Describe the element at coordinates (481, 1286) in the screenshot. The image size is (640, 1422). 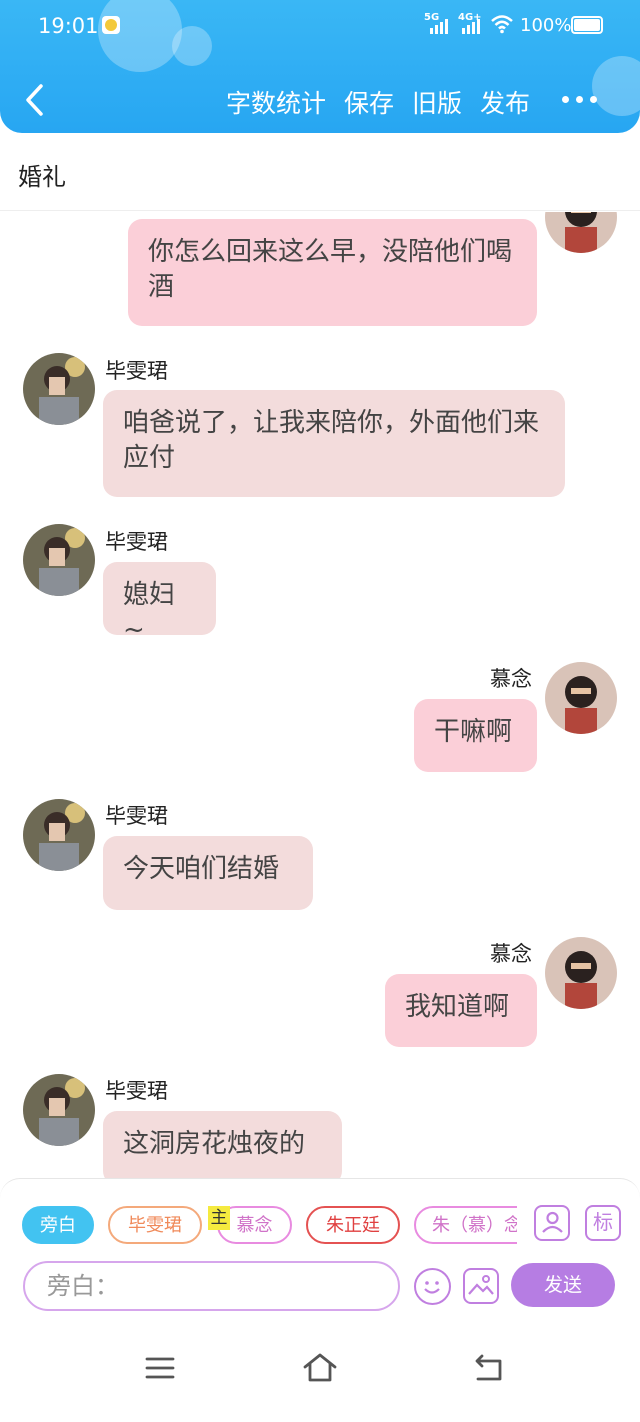
I see `image-icon` at that location.